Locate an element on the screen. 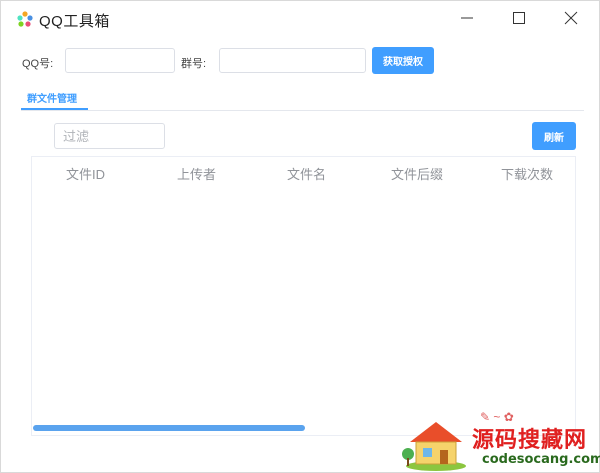  qq-input is located at coordinates (120, 60).